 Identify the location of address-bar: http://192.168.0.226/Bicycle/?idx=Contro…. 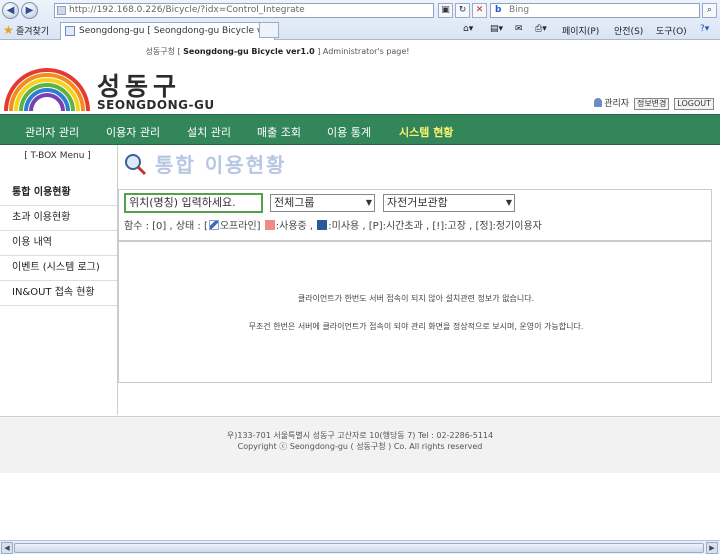
(244, 10).